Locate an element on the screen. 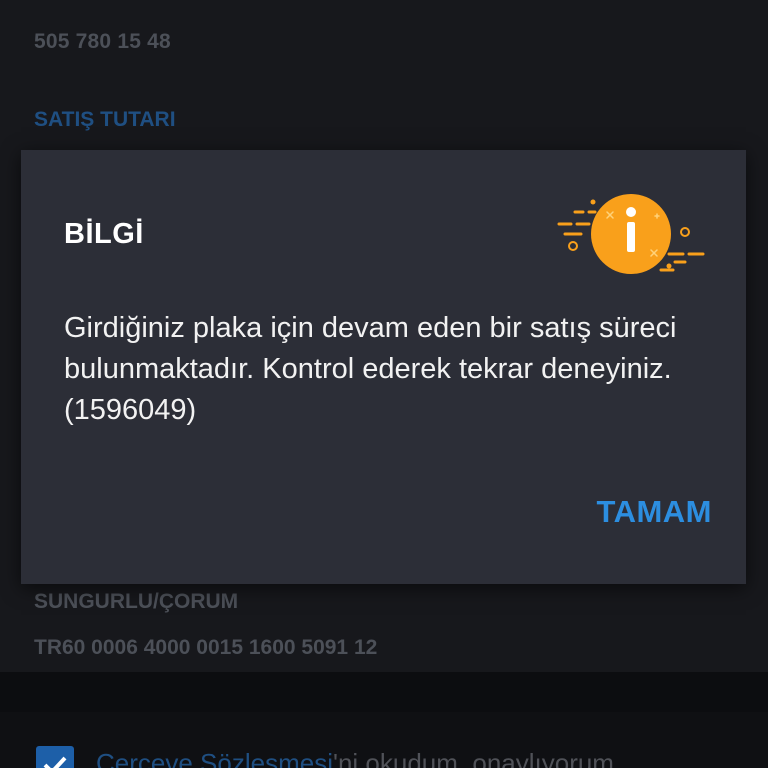 This screenshot has width=768, height=768. info-icon is located at coordinates (631, 235).